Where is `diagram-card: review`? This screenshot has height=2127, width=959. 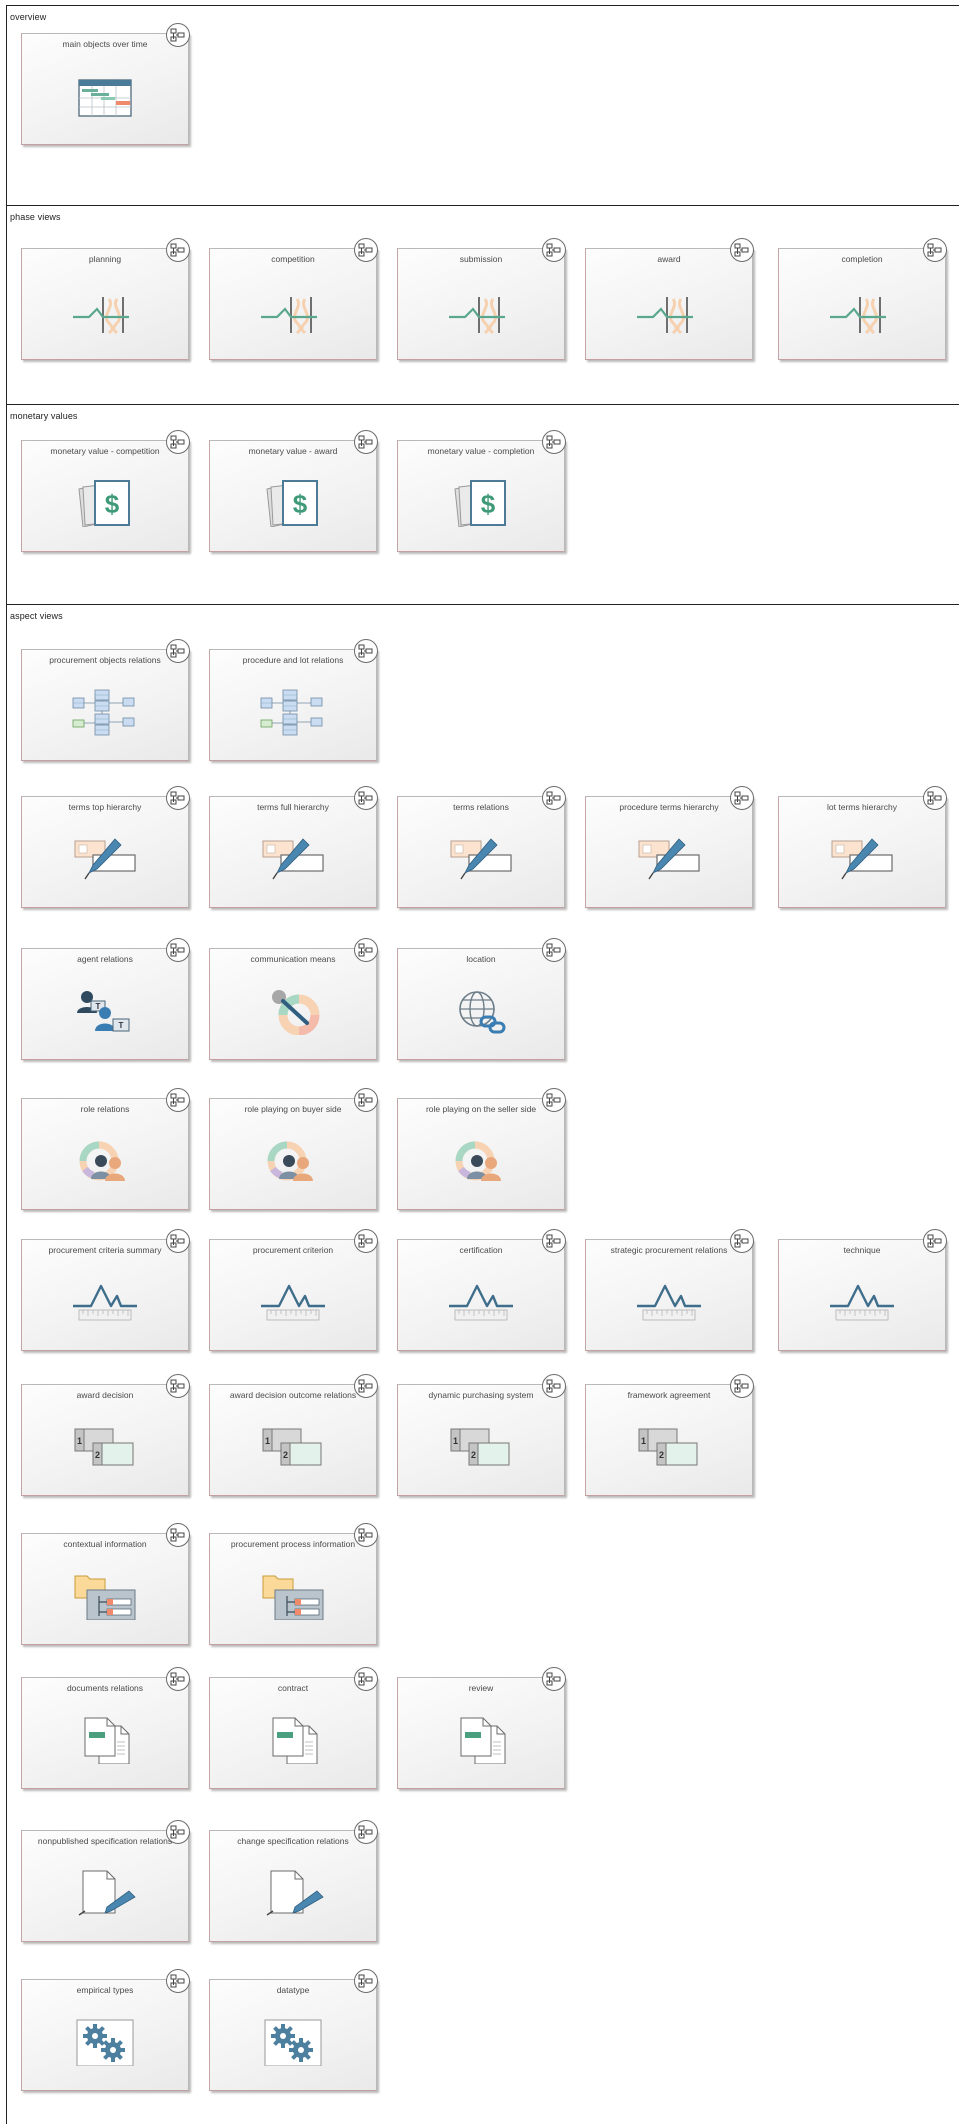 diagram-card: review is located at coordinates (481, 1728).